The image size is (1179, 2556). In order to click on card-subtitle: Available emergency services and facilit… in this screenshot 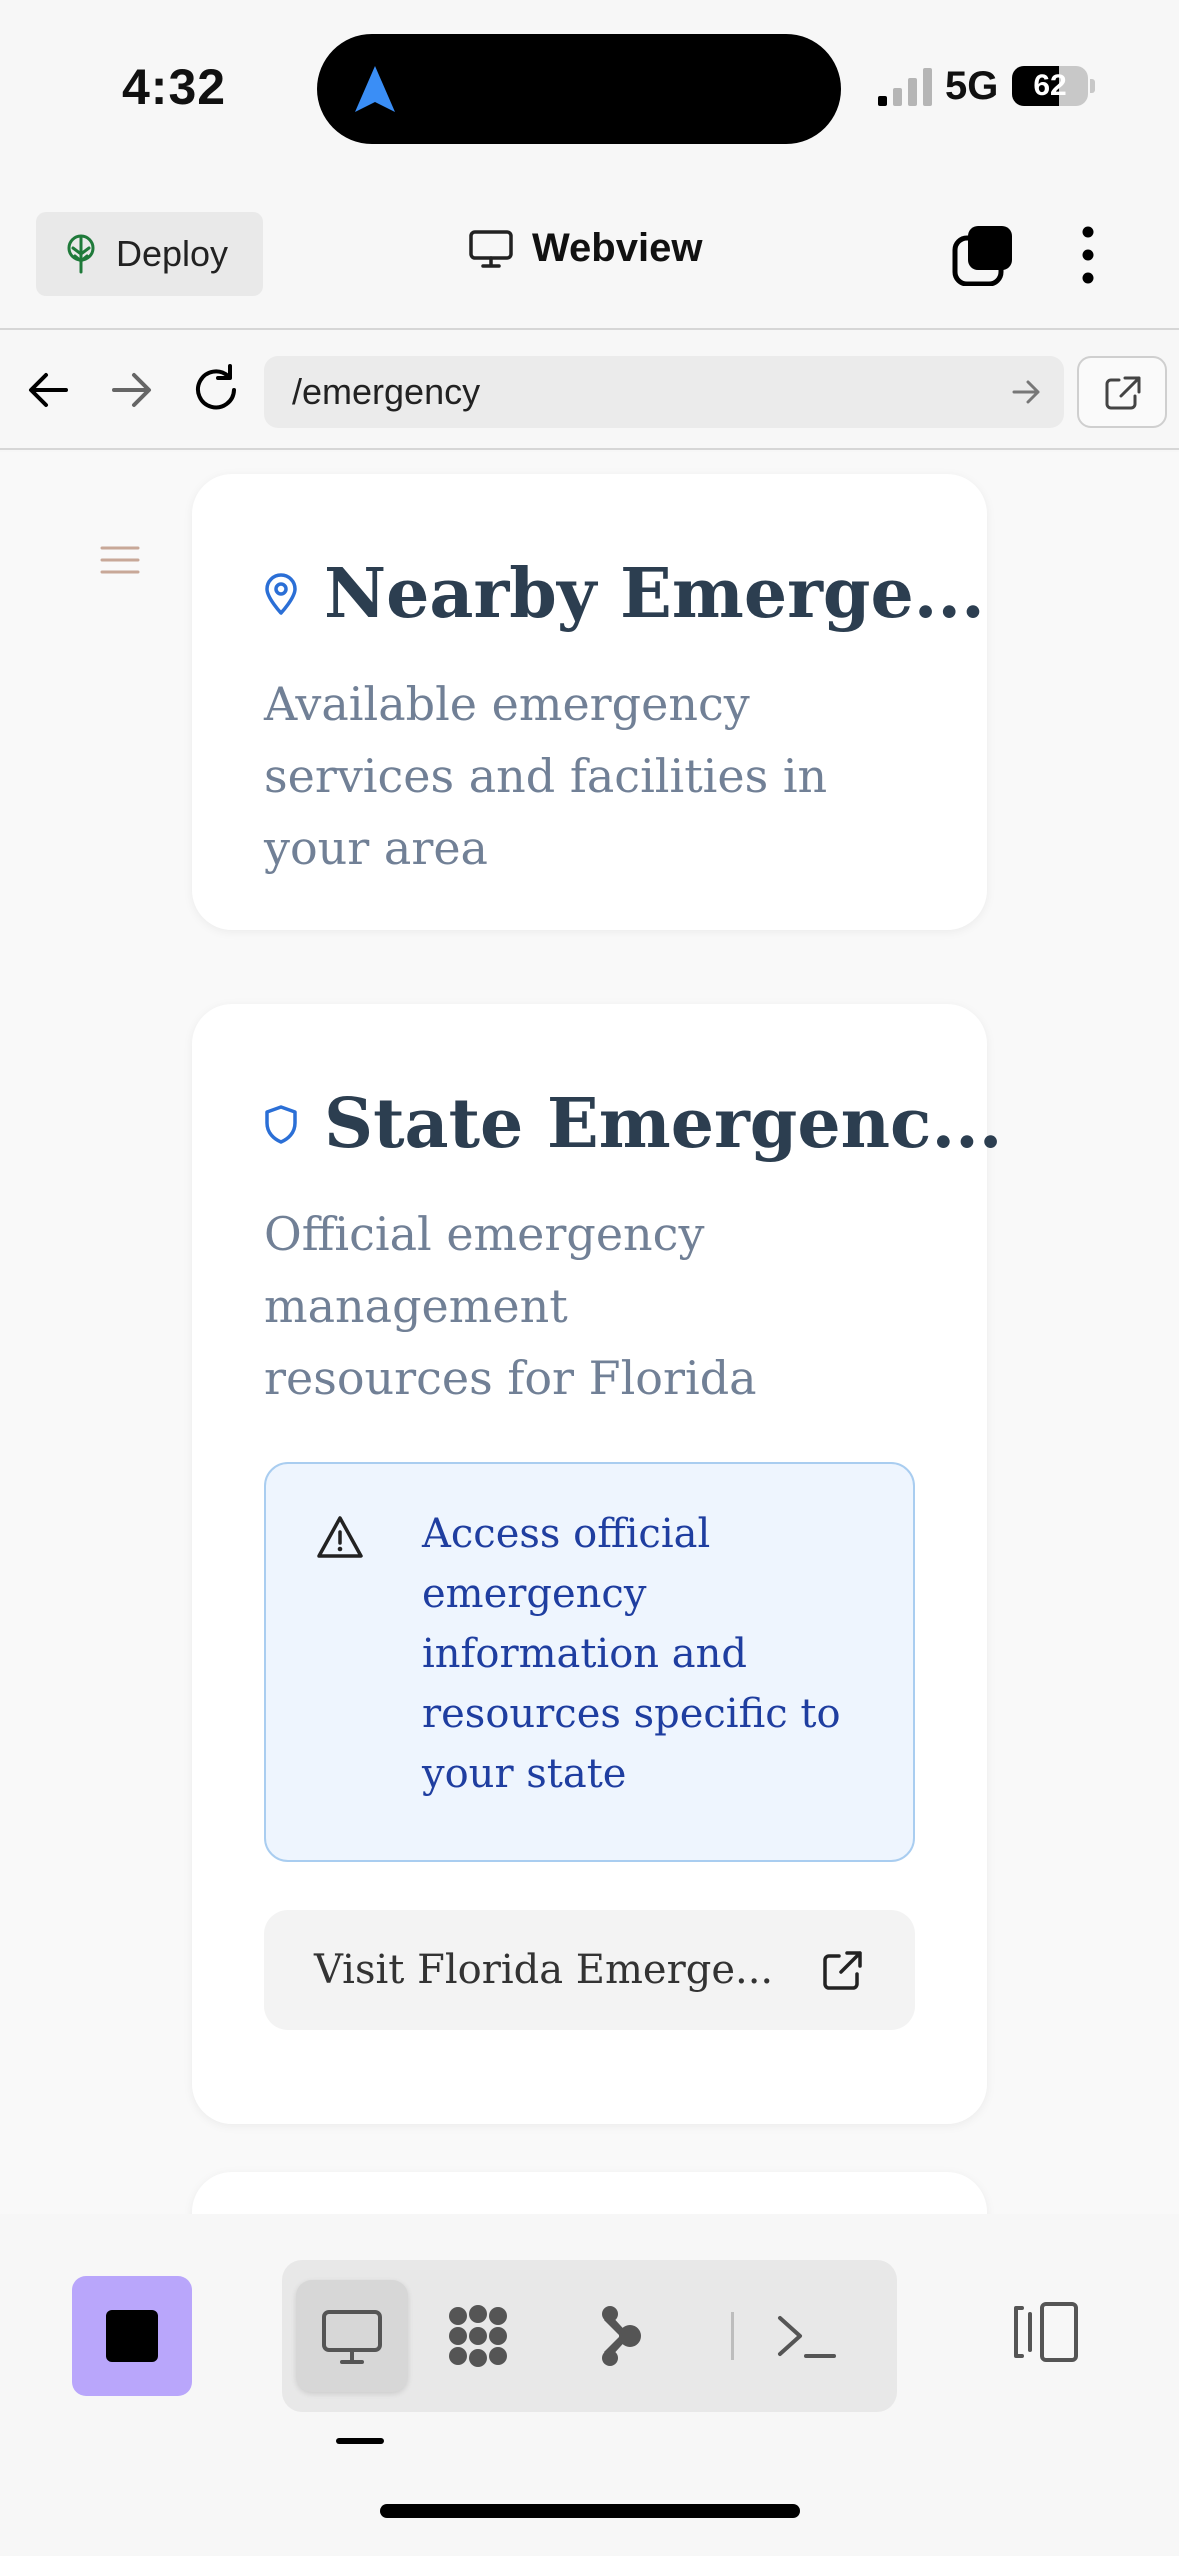, I will do `click(546, 776)`.